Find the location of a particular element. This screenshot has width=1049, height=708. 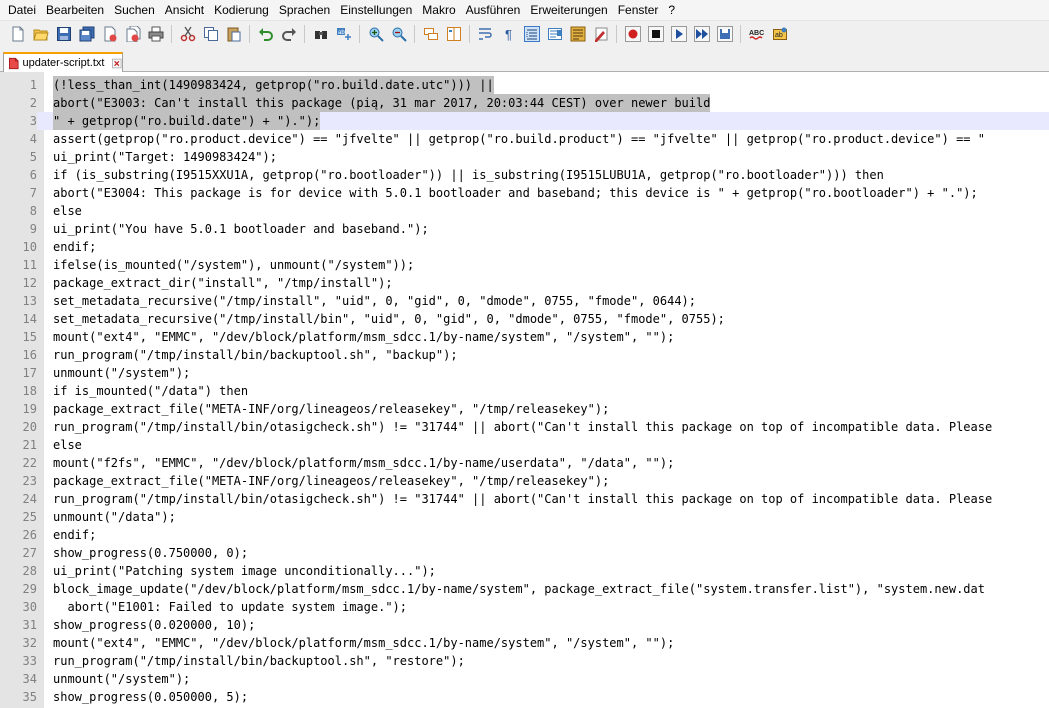

zoom-in-icon is located at coordinates (376, 34).